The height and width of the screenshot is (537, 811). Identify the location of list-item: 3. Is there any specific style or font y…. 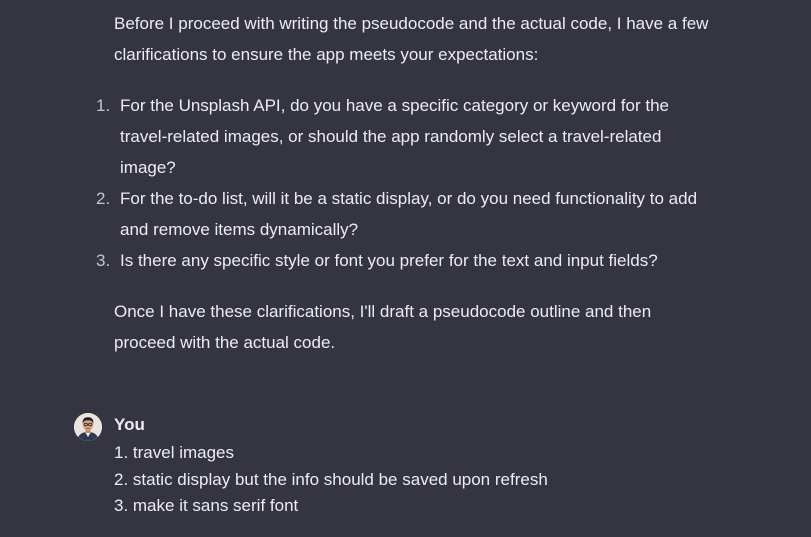
(405, 260).